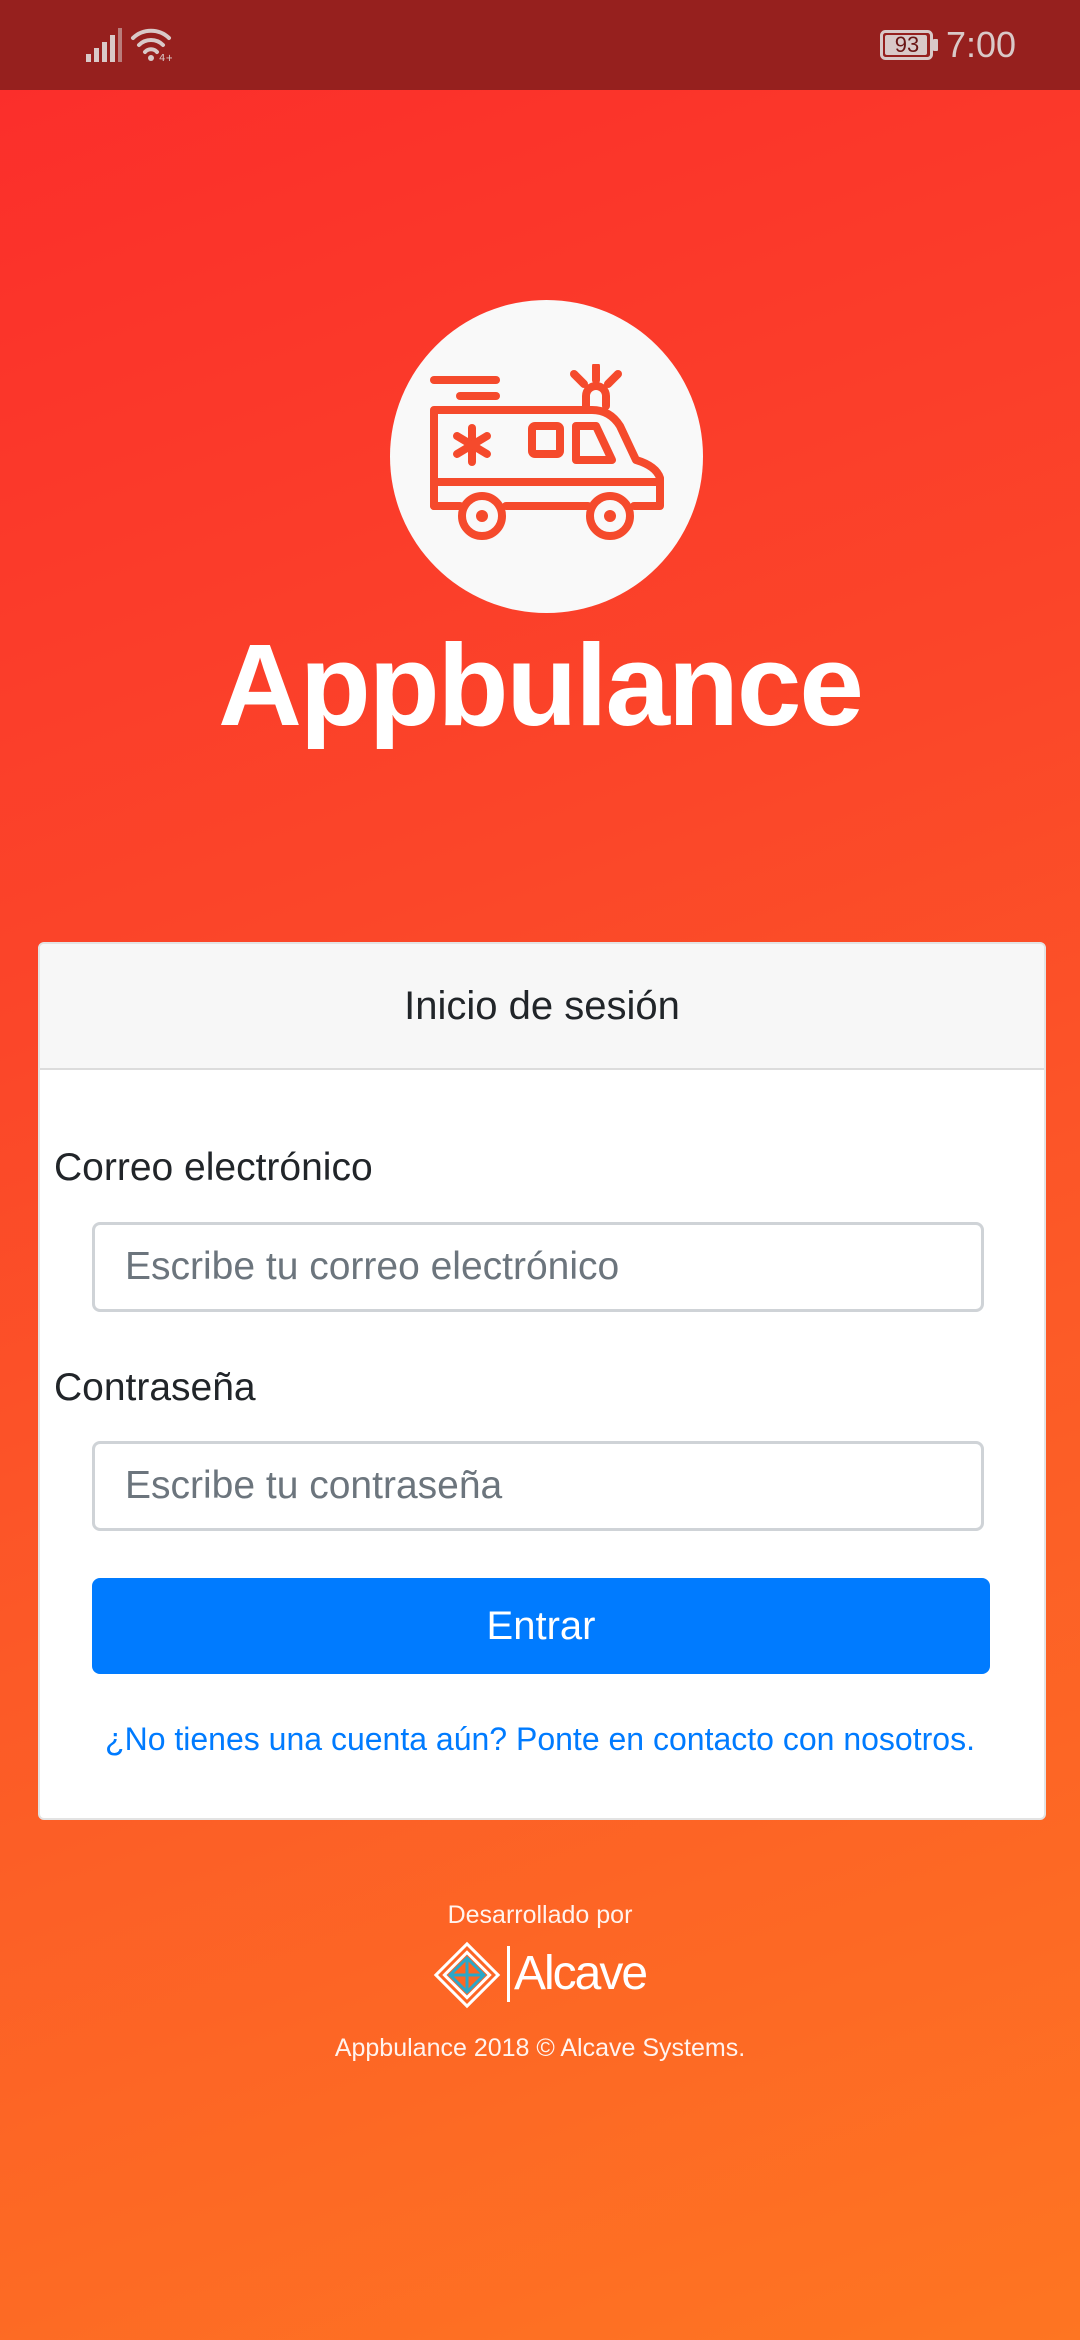  What do you see at coordinates (165, 57) in the screenshot?
I see `svg-text: 4+` at bounding box center [165, 57].